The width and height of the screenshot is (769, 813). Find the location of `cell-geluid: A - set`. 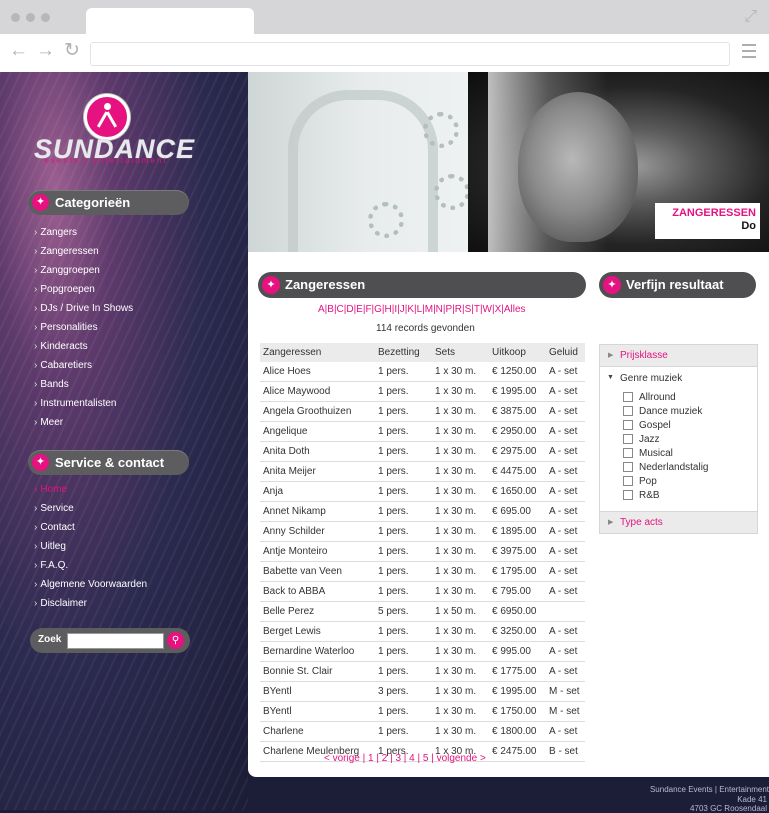

cell-geluid: A - set is located at coordinates (565, 731).